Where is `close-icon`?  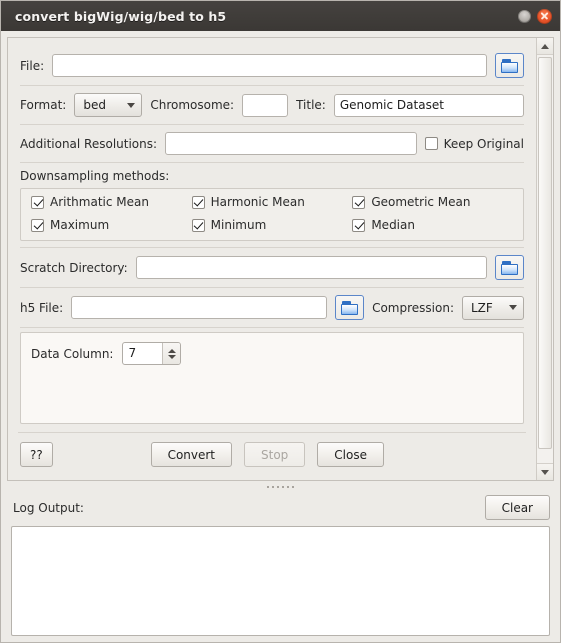
close-icon is located at coordinates (544, 16).